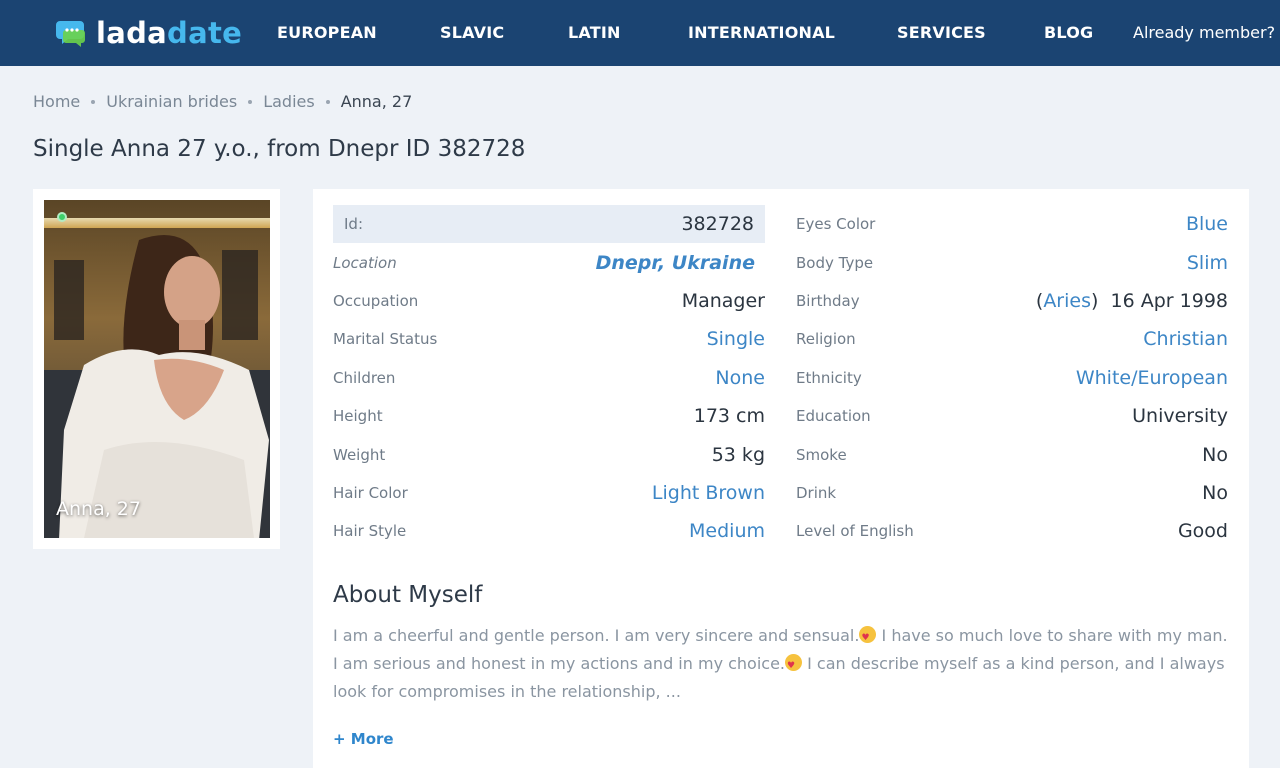 The width and height of the screenshot is (1280, 768). I want to click on detail-label: Hair Color, so click(370, 492).